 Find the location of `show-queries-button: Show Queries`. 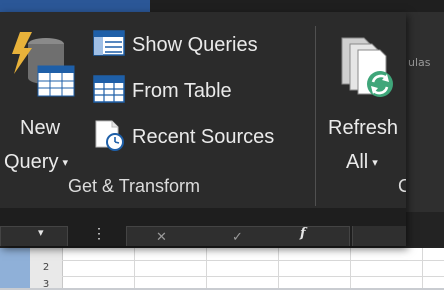

show-queries-button: Show Queries is located at coordinates (175, 45).